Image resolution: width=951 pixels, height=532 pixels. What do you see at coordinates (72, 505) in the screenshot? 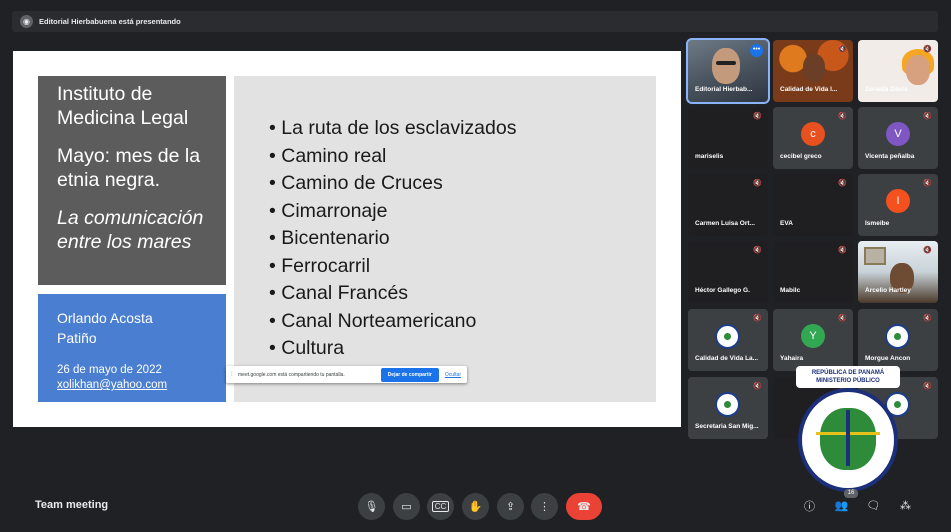
I see `meeting-title: Team meeting` at bounding box center [72, 505].